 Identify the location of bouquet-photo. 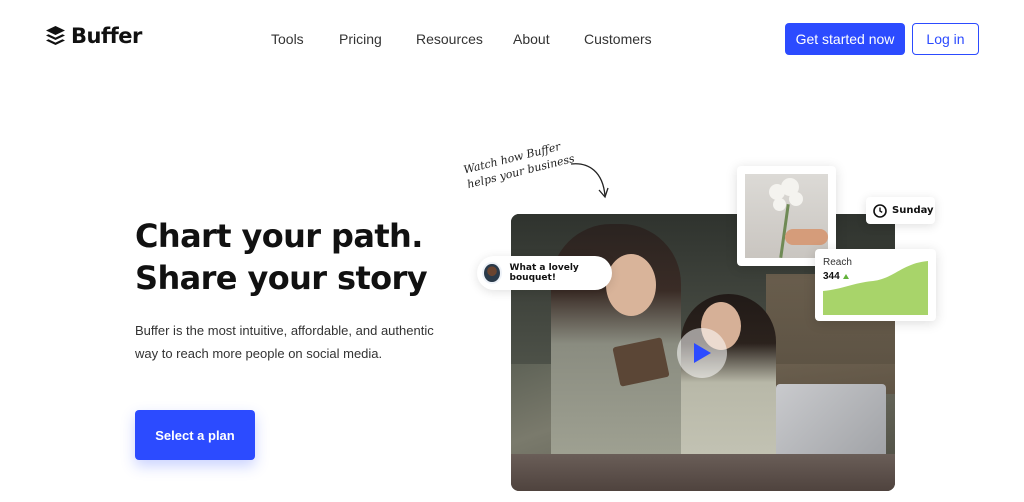
(786, 216).